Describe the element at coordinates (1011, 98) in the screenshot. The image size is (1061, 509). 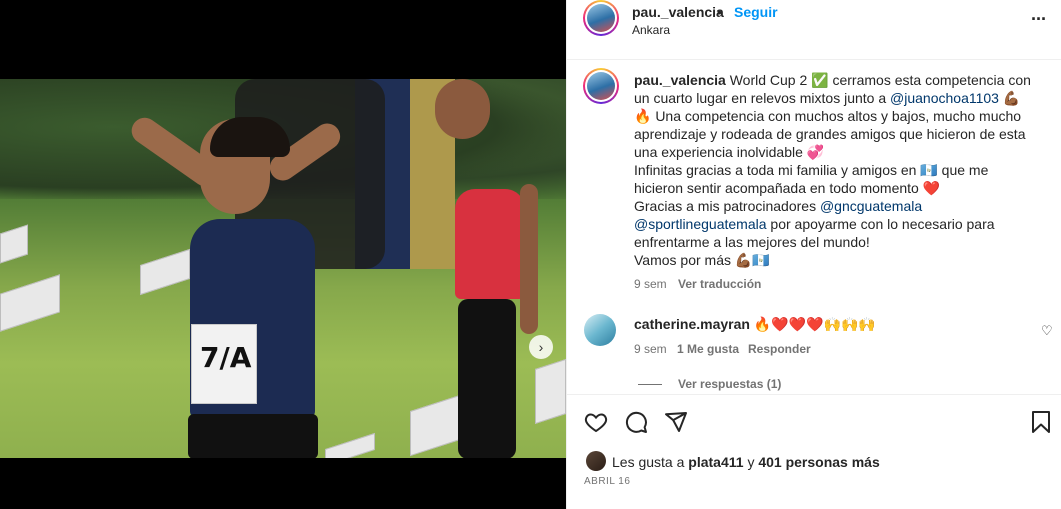
I see `caption-text-line1-end: 💪🏾` at that location.